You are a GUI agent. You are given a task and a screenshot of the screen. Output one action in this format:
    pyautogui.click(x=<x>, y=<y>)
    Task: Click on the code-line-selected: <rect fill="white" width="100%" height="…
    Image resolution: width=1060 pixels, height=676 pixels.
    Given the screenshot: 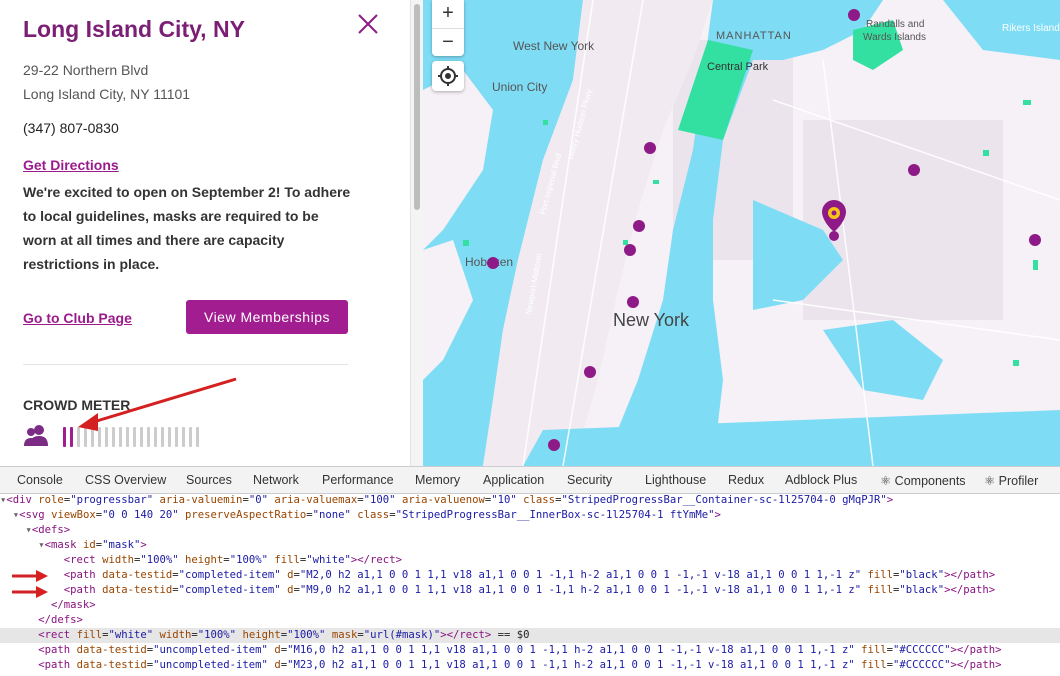 What is the action you would take?
    pyautogui.click(x=530, y=635)
    